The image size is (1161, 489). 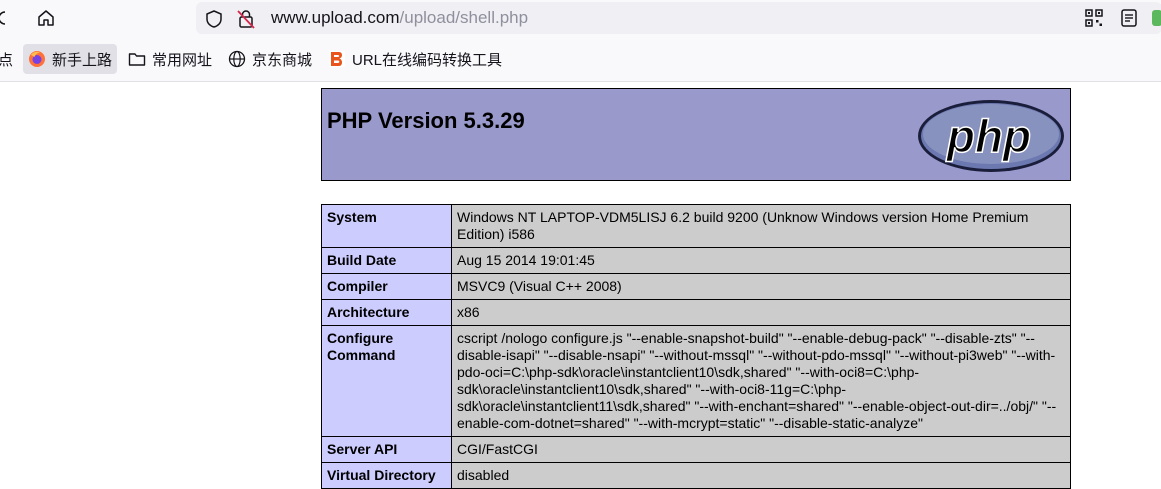 I want to click on php-logo-text: php, so click(x=988, y=136).